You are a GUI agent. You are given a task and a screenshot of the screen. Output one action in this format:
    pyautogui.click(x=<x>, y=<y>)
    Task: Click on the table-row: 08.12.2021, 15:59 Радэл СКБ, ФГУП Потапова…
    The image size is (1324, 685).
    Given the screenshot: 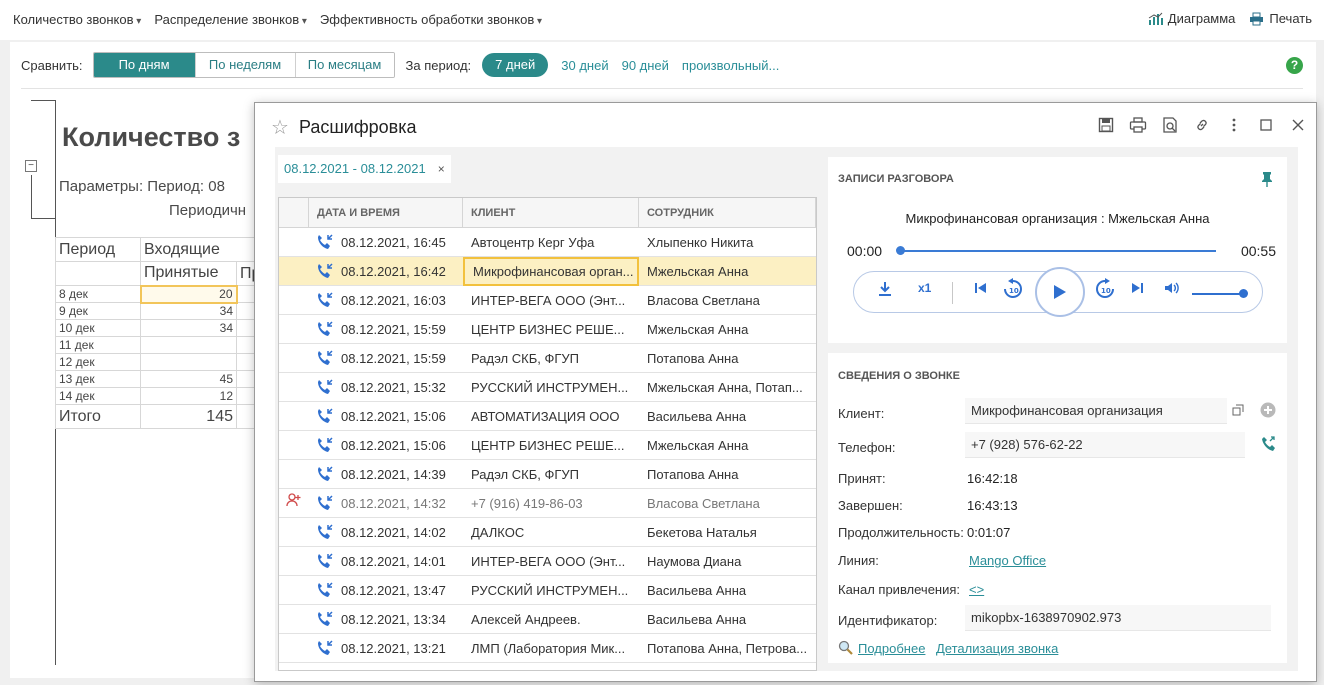 What is the action you would take?
    pyautogui.click(x=547, y=358)
    